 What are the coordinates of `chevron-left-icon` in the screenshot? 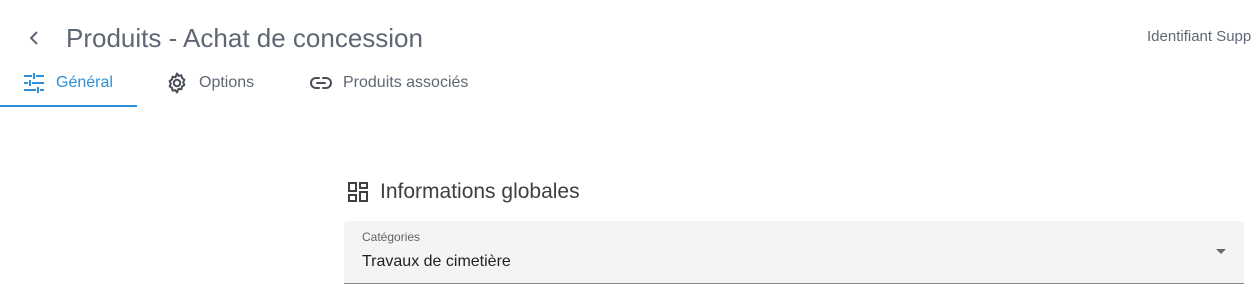 It's located at (34, 38).